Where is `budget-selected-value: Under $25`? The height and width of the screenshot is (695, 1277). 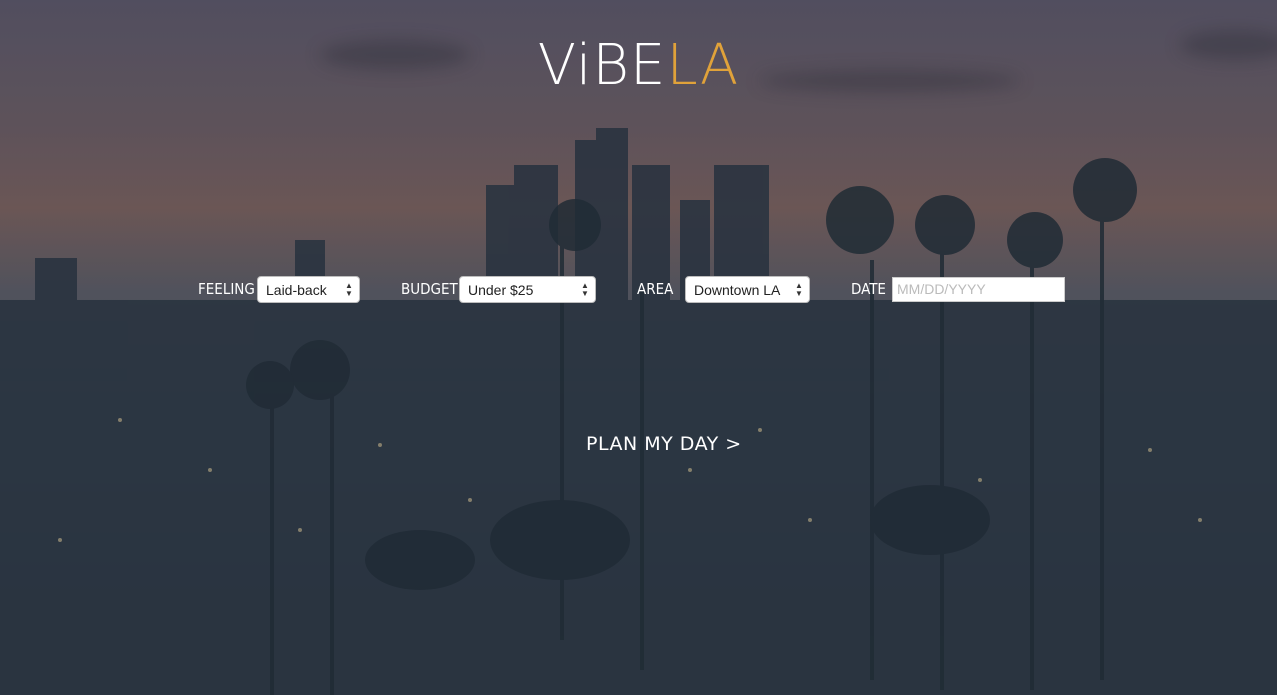 budget-selected-value: Under $25 is located at coordinates (501, 290).